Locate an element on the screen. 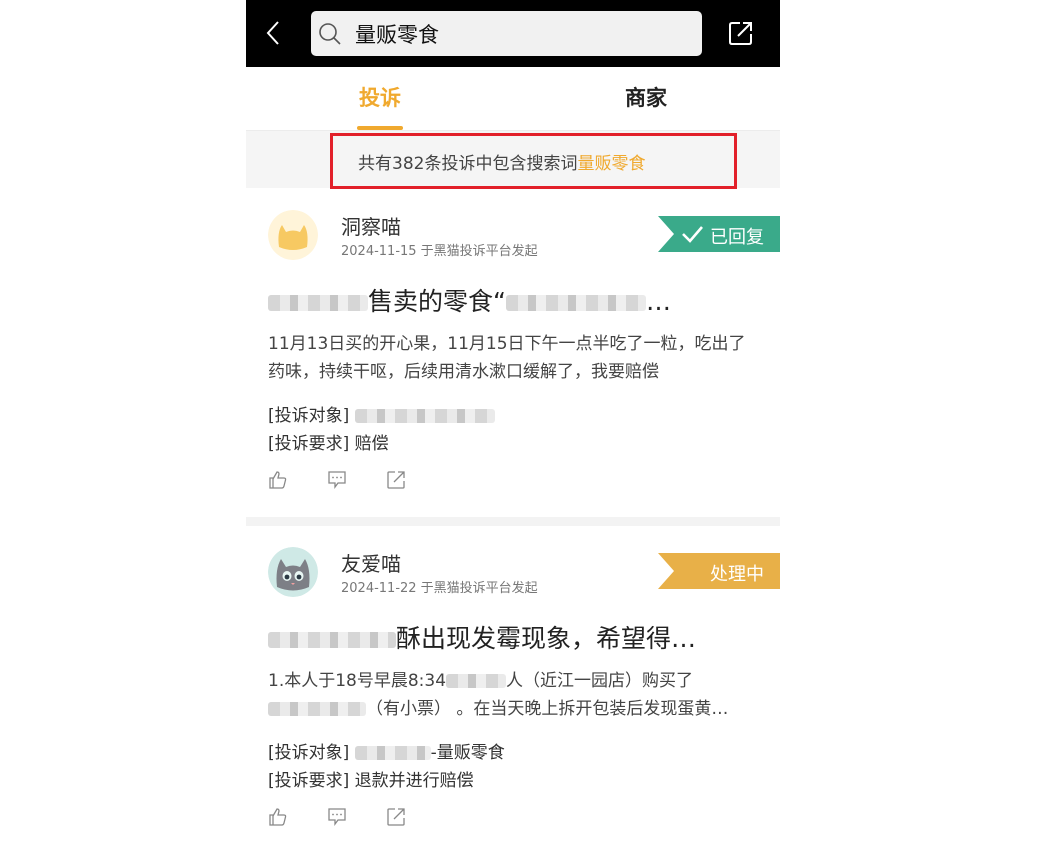  user-name: 友爱喵 is located at coordinates (371, 562).